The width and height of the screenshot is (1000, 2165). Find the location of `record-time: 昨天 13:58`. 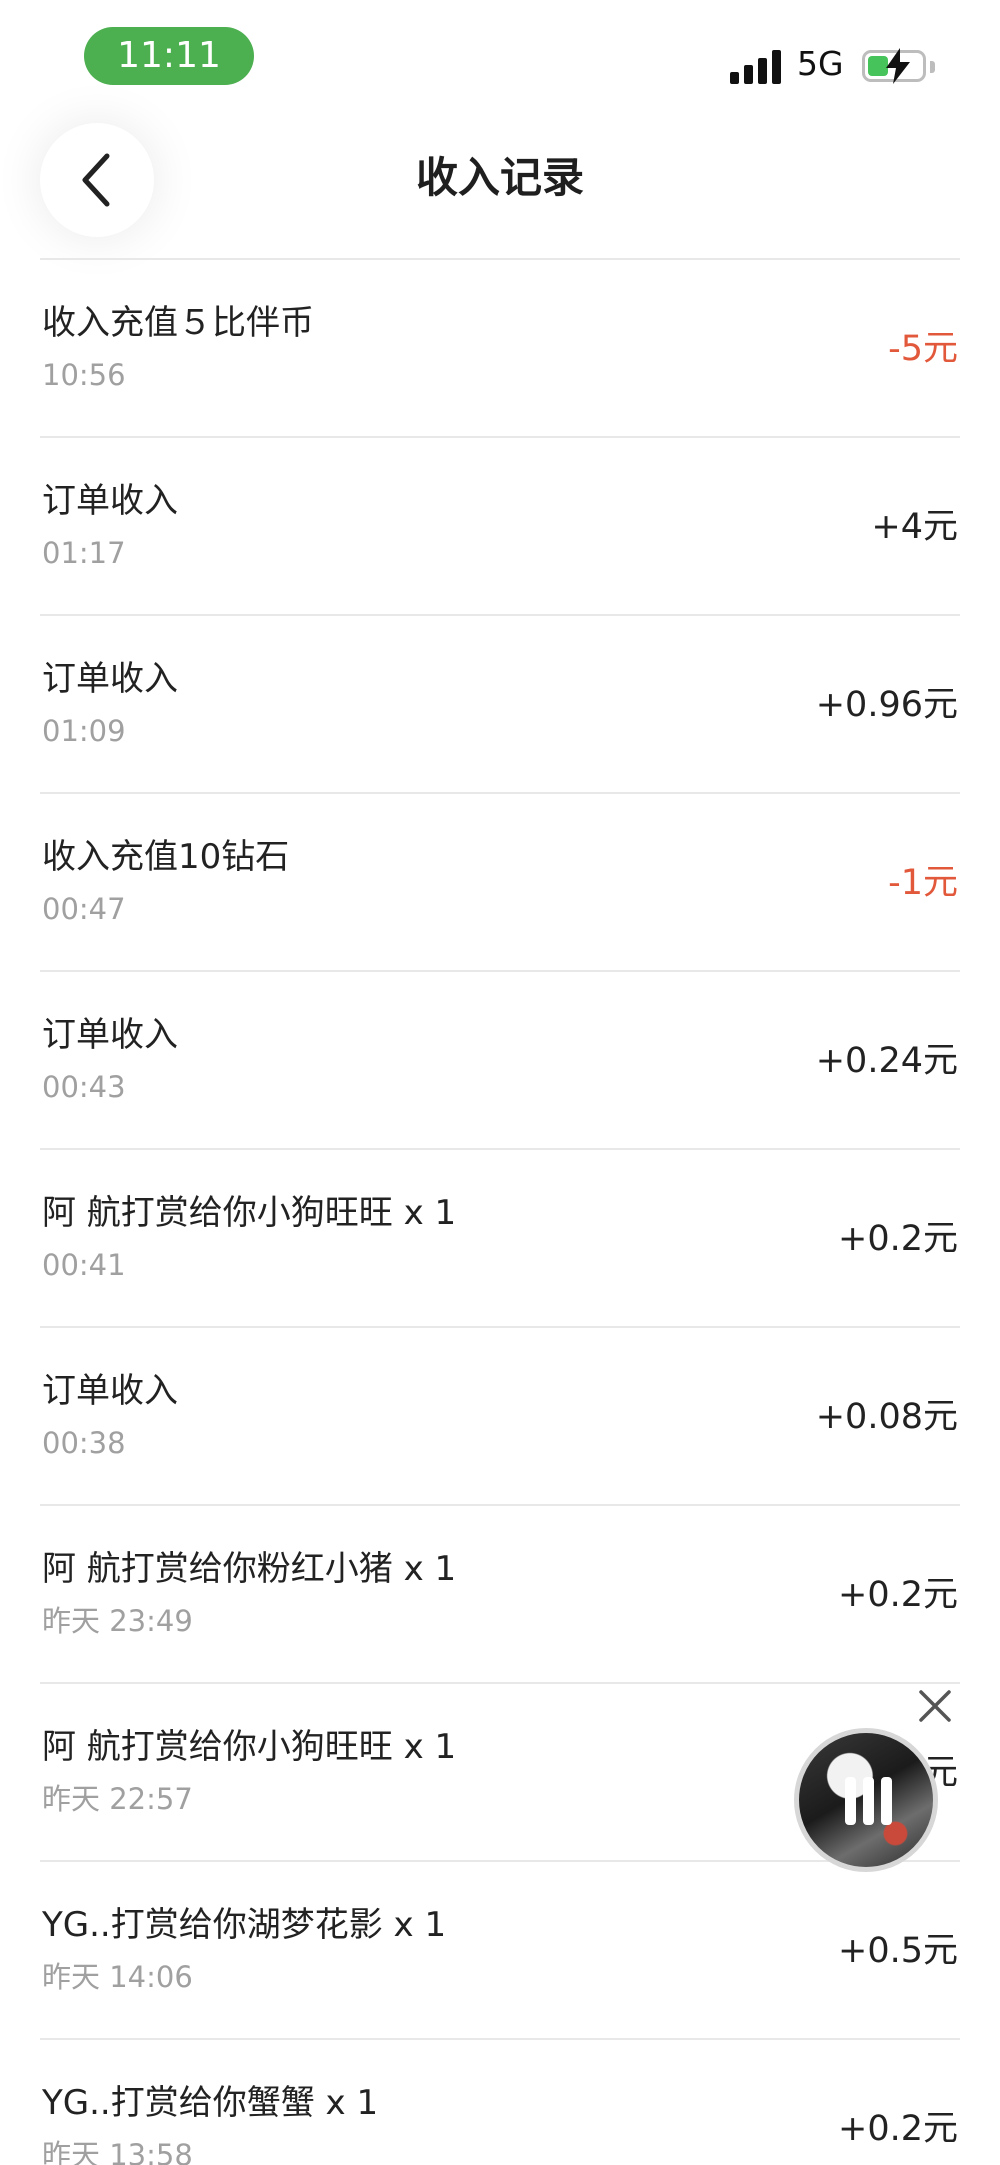

record-time: 昨天 13:58 is located at coordinates (117, 2151).